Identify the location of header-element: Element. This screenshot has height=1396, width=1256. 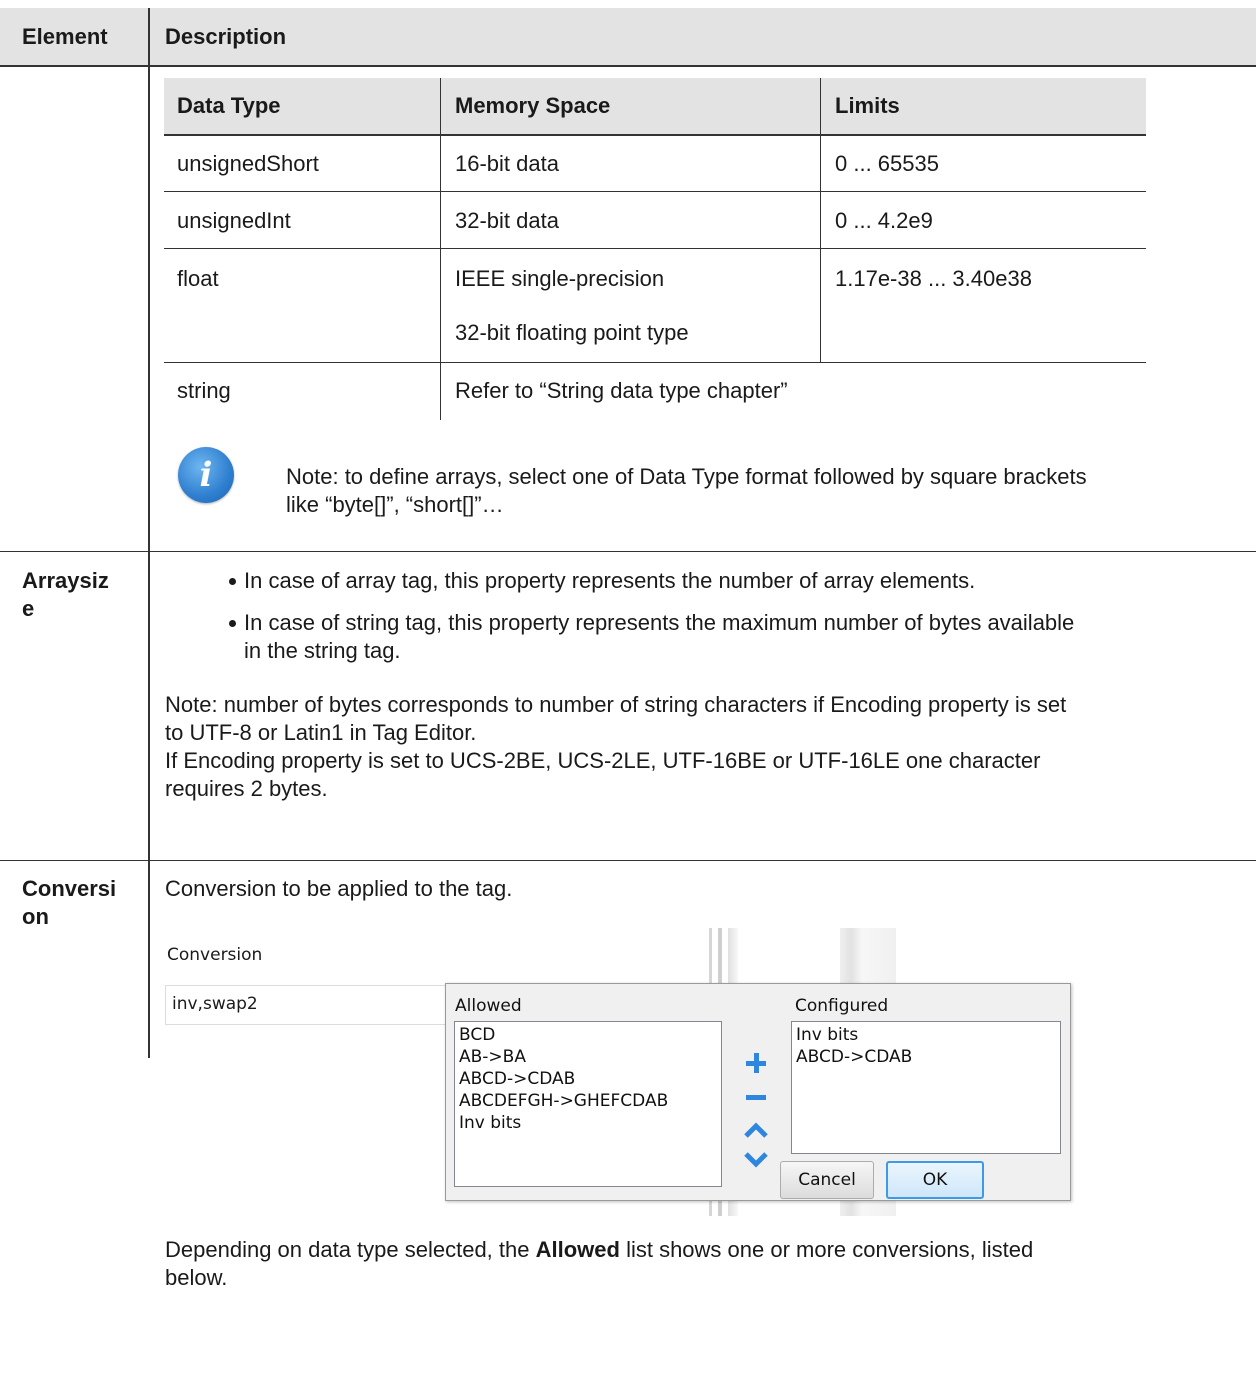
(65, 36).